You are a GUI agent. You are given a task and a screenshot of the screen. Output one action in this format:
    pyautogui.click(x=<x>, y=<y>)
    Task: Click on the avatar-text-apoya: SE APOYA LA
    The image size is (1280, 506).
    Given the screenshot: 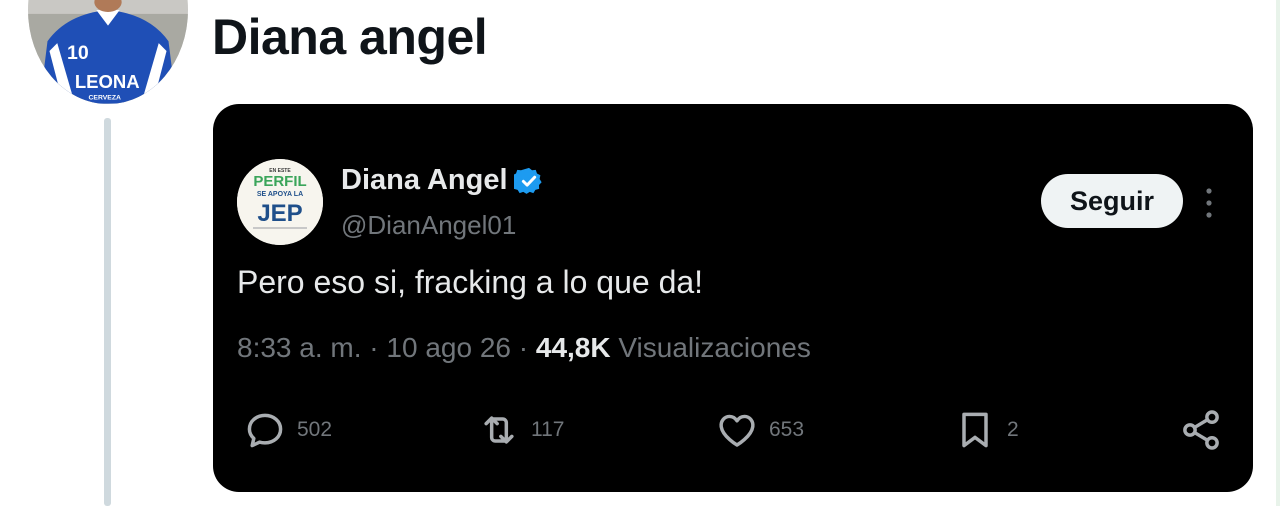 What is the action you would take?
    pyautogui.click(x=280, y=194)
    